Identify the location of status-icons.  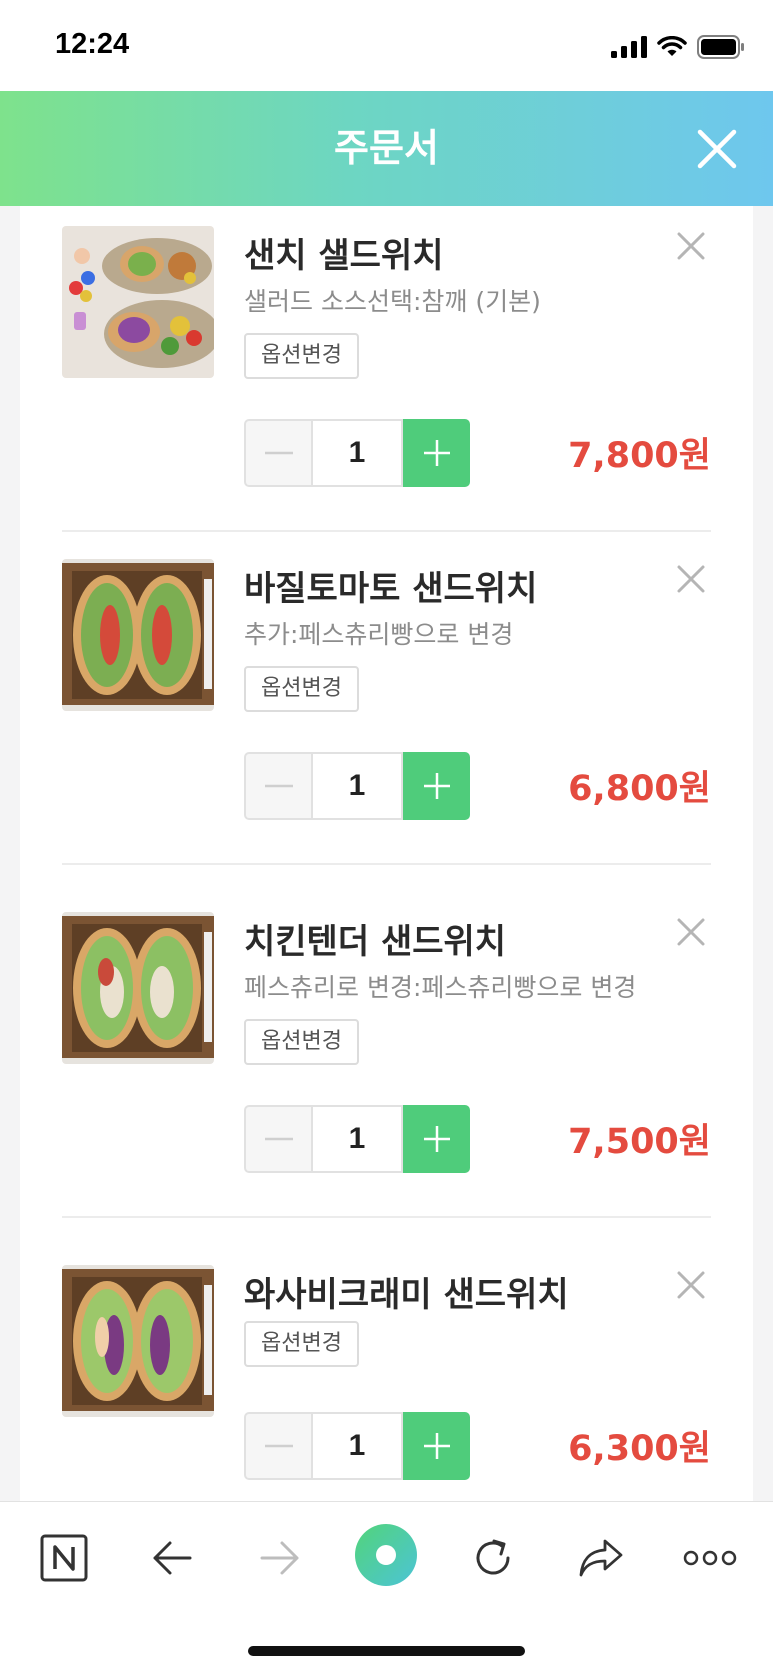
(678, 47).